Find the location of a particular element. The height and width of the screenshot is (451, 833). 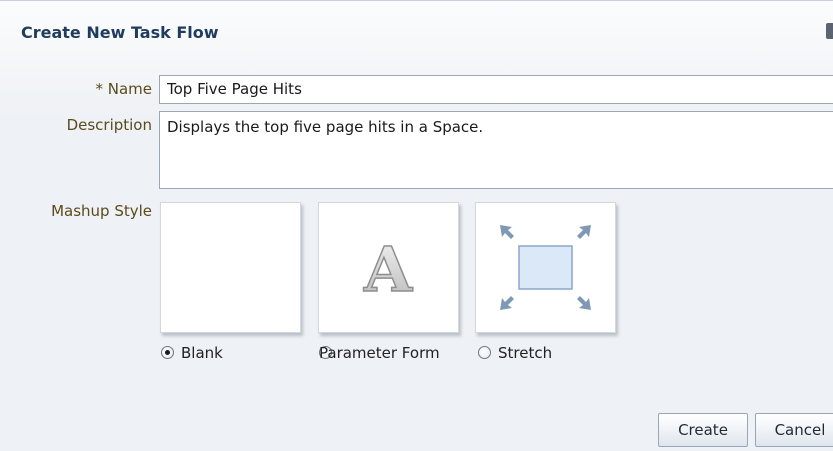

dialog-title: Create New Task Flow is located at coordinates (120, 32).